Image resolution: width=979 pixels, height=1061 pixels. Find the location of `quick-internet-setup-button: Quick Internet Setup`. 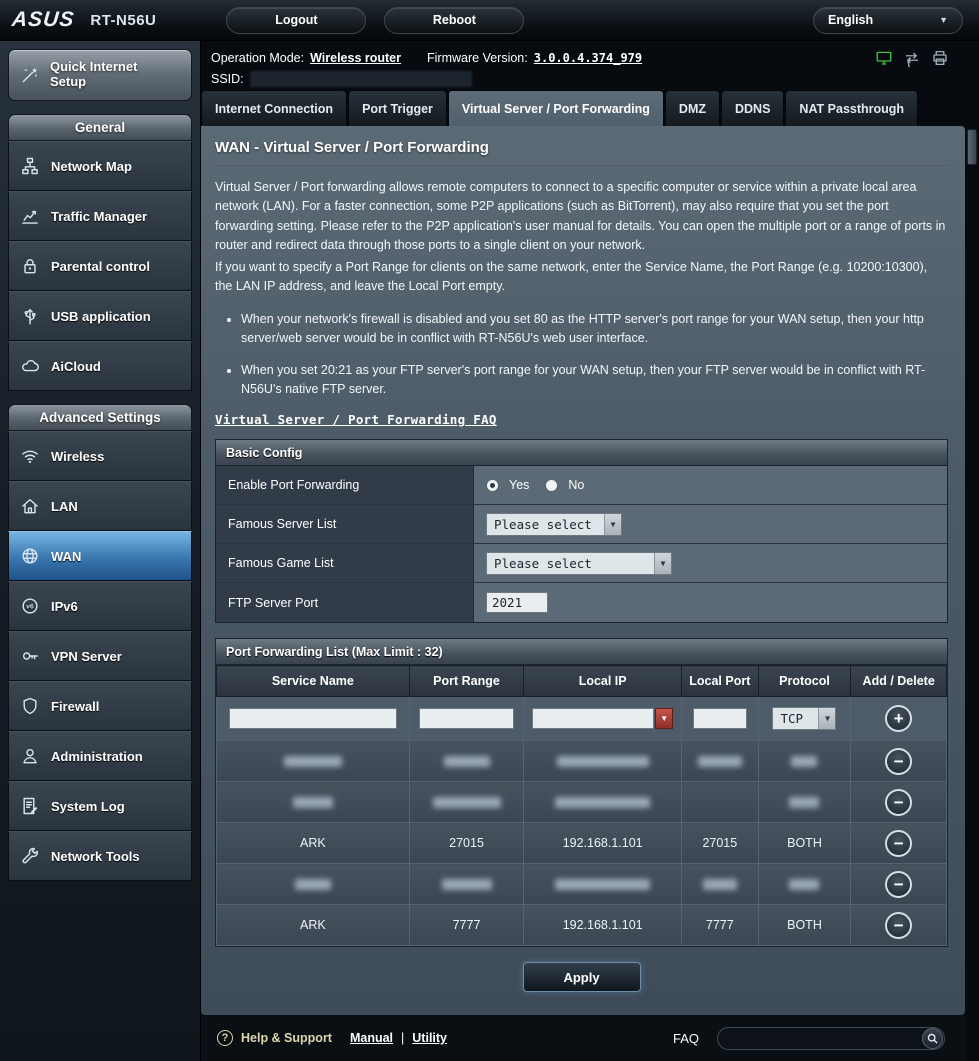

quick-internet-setup-button: Quick Internet Setup is located at coordinates (100, 75).